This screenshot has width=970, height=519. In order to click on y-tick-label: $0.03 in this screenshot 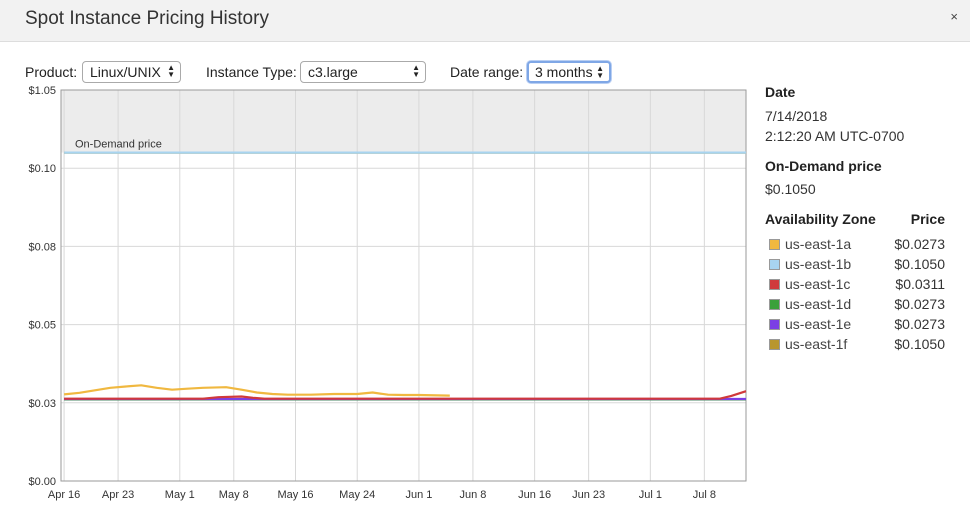, I will do `click(42, 404)`.